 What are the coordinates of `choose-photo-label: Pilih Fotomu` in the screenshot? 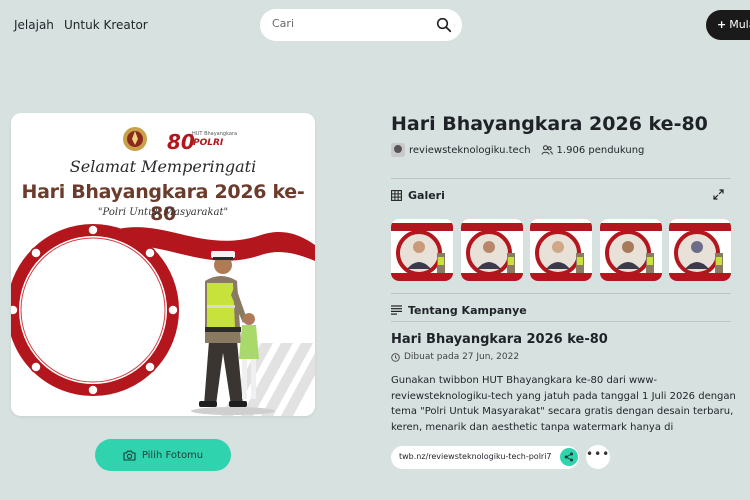 It's located at (172, 455).